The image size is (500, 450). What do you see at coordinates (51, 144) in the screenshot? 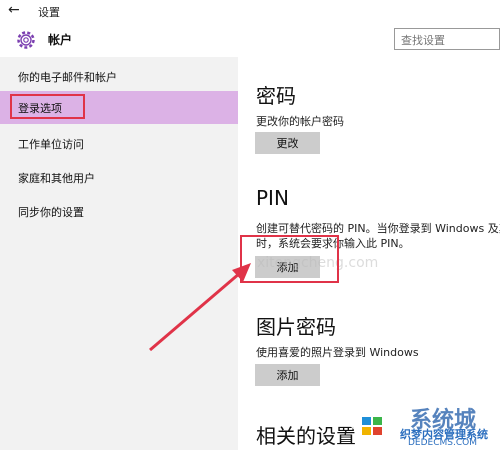
I see `sidebar-item-label: 工作单位访问` at bounding box center [51, 144].